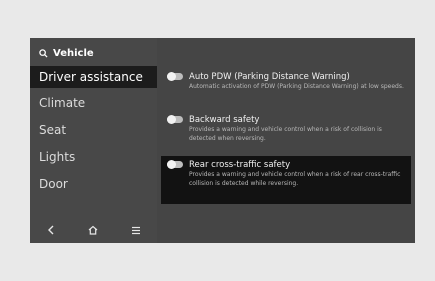 The width and height of the screenshot is (435, 281). What do you see at coordinates (93, 130) in the screenshot?
I see `sidebar-item-seat: Seat` at bounding box center [93, 130].